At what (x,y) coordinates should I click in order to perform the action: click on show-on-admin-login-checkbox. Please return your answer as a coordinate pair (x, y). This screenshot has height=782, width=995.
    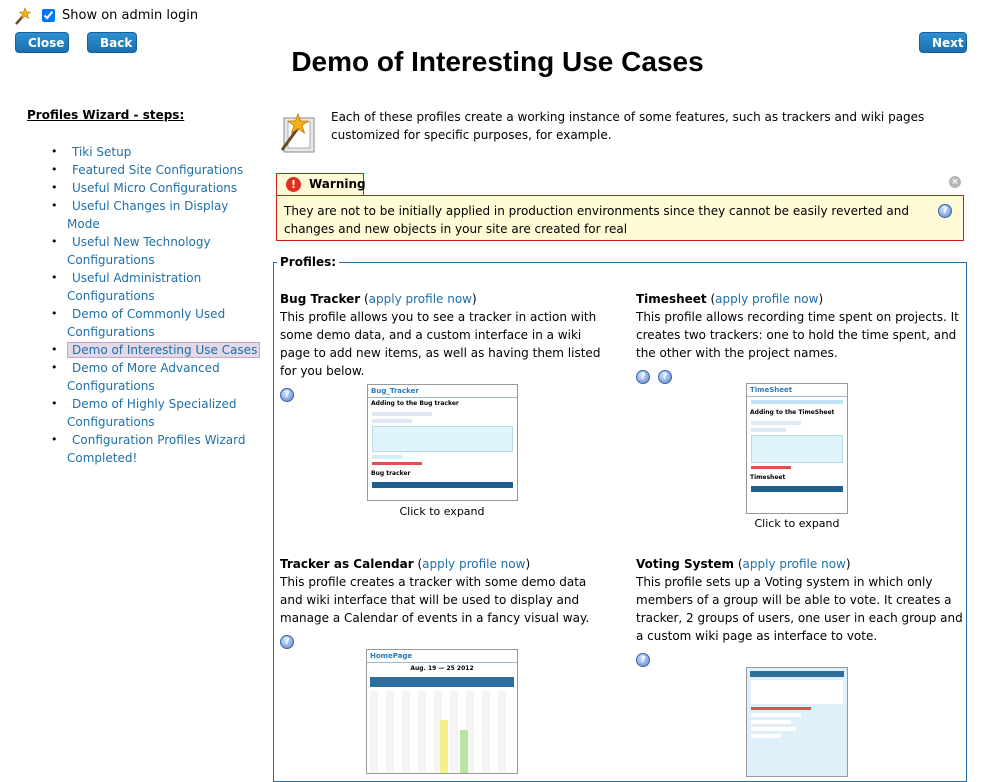
    Looking at the image, I should click on (48, 15).